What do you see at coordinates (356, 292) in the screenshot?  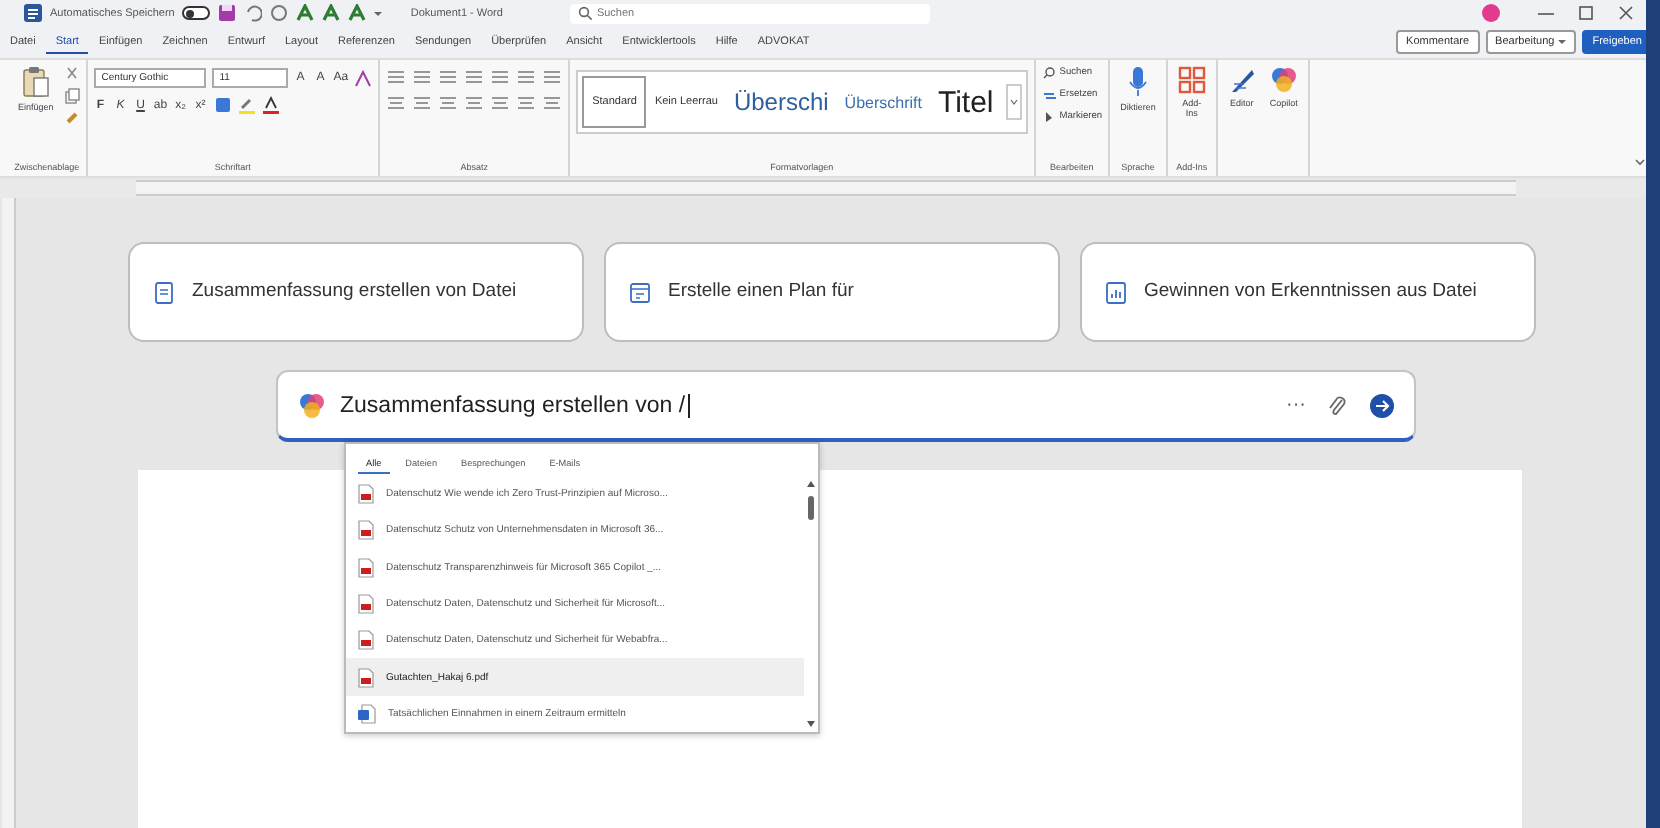 I see `suggestion-card: Zusammenfassung erstellen von Datei` at bounding box center [356, 292].